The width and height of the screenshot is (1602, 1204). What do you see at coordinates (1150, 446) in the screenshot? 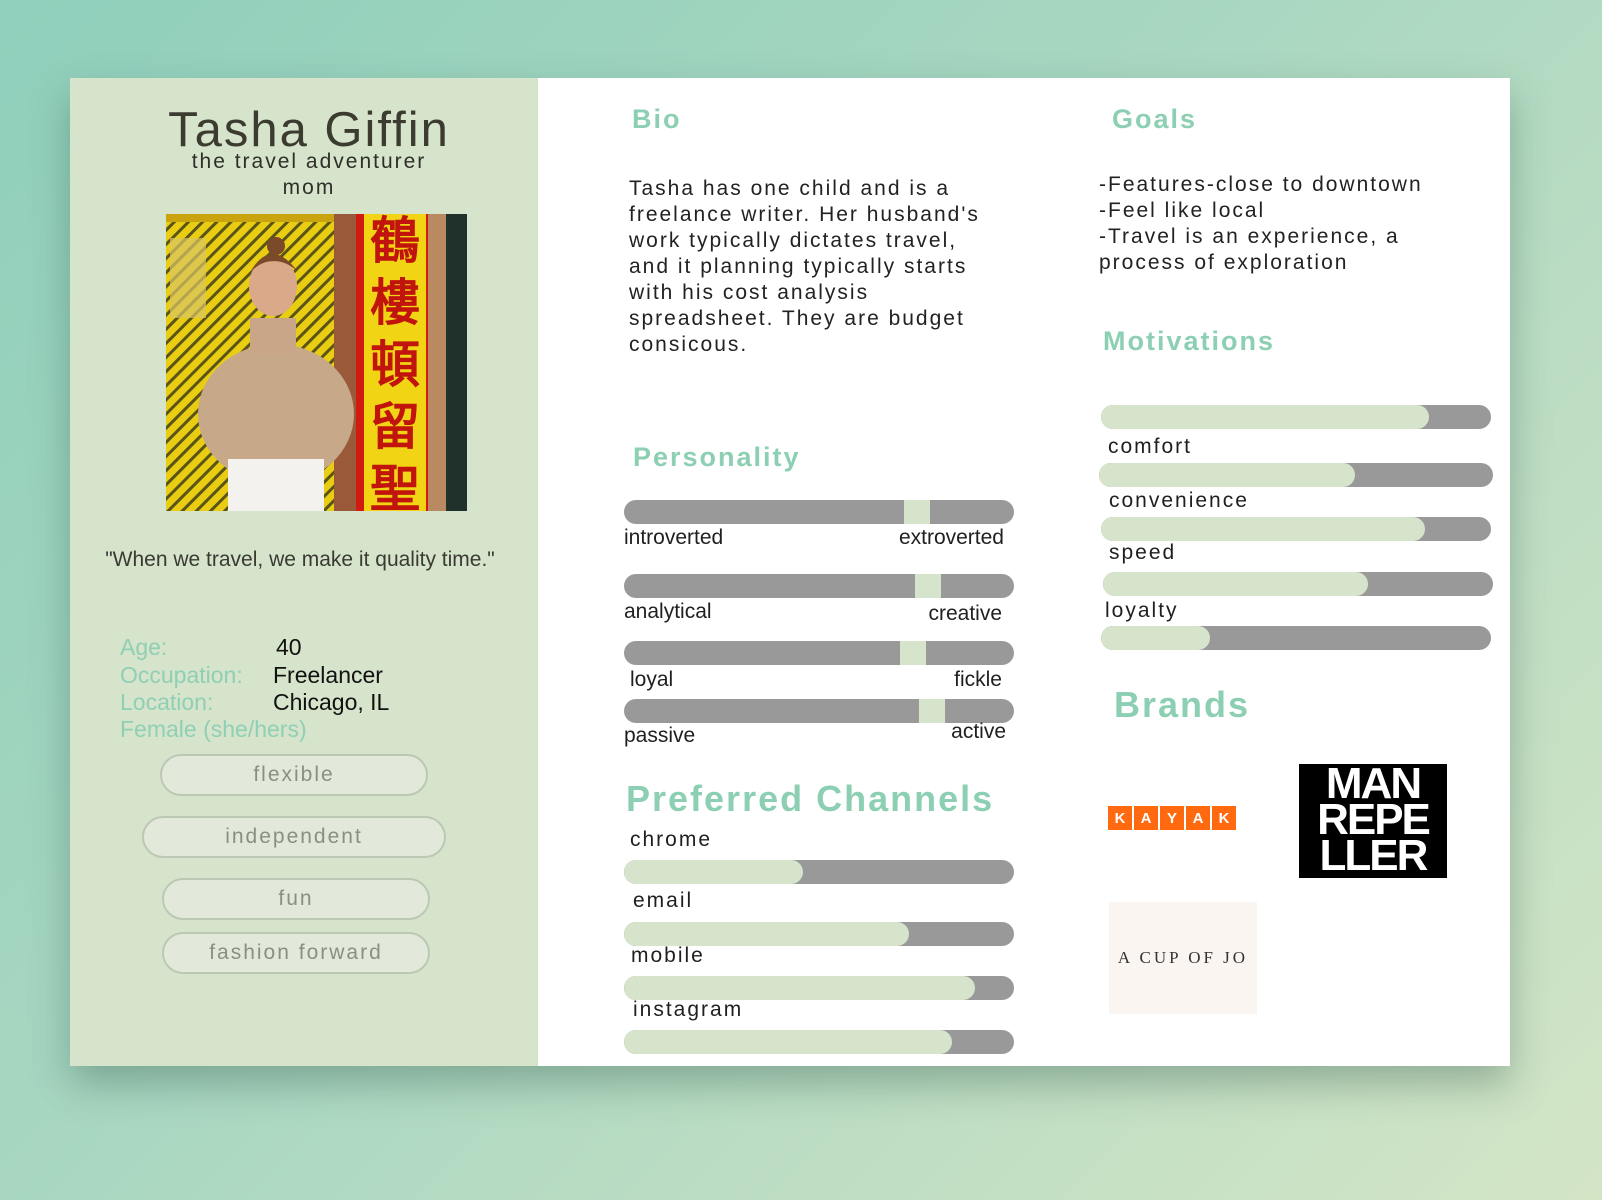
I see `motivation-label: comfort` at bounding box center [1150, 446].